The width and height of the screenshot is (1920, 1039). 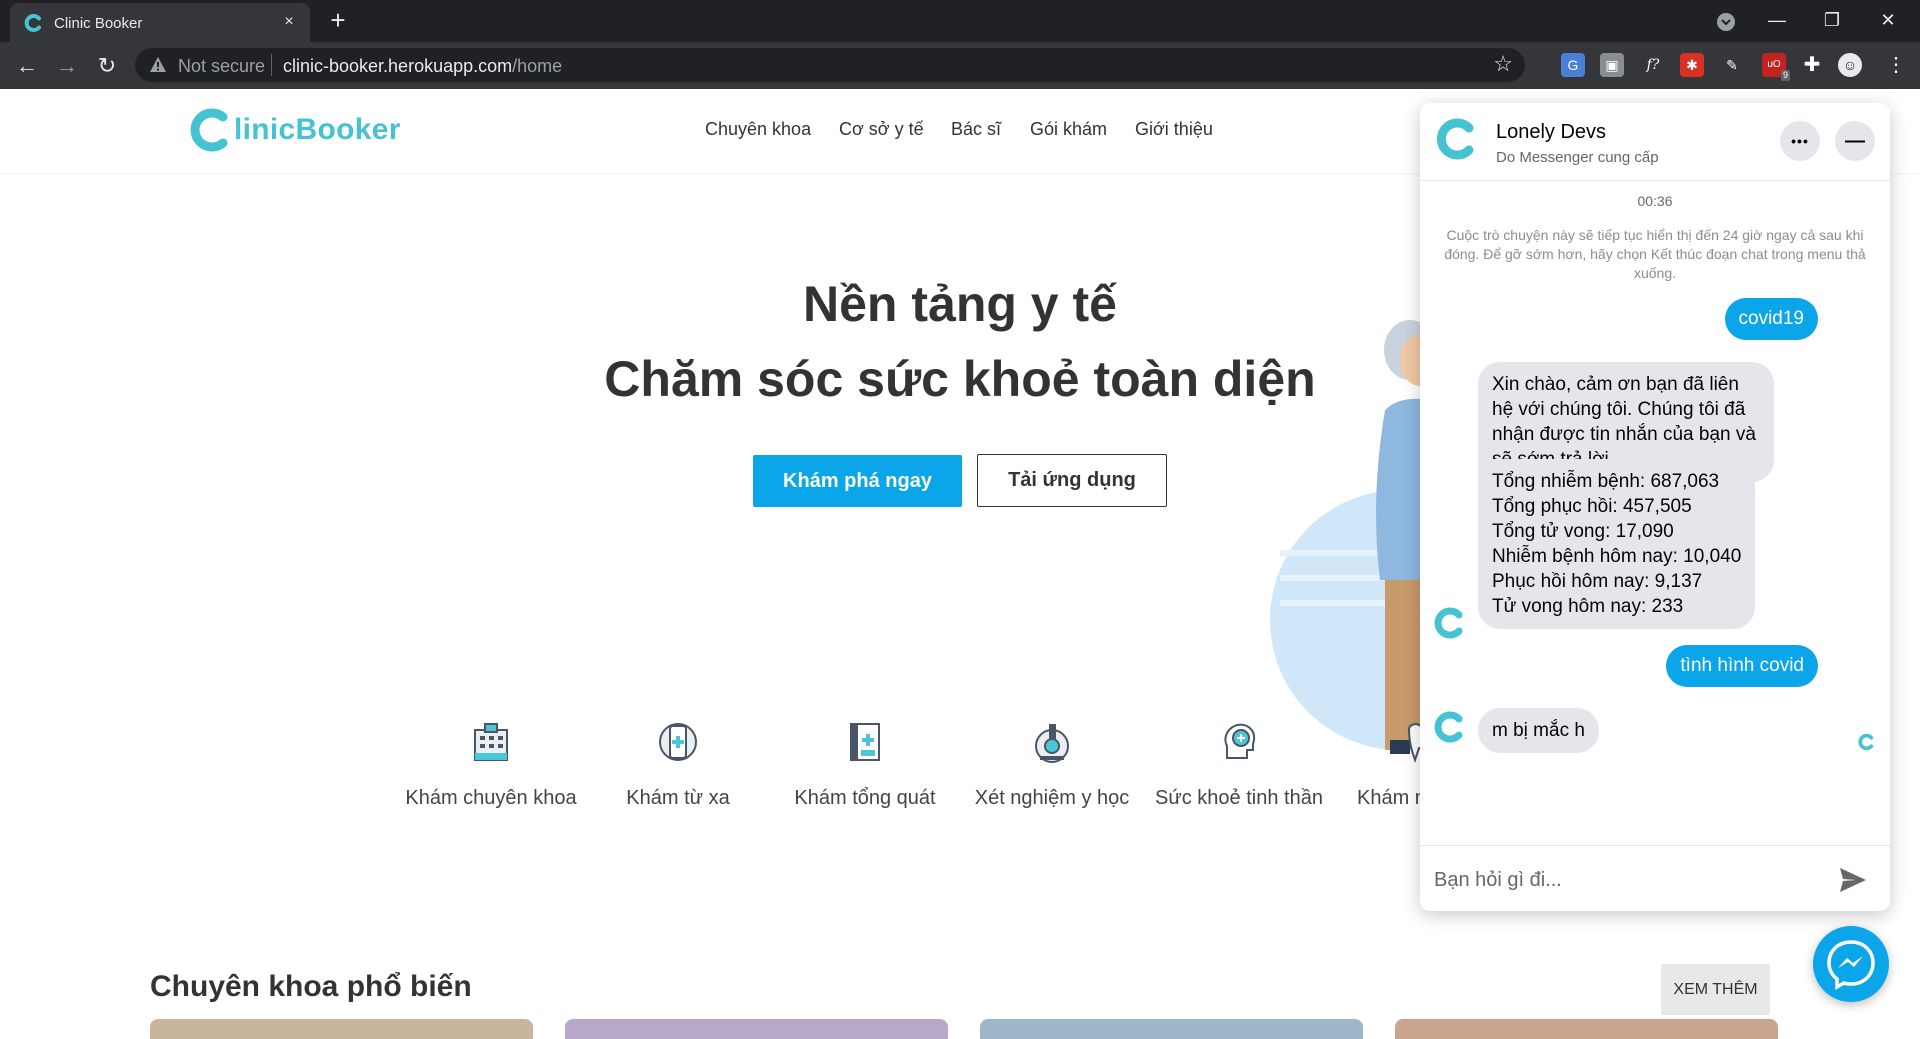 What do you see at coordinates (1597, 581) in the screenshot?
I see `message-line: Phục hồi hôm nay: 9,137` at bounding box center [1597, 581].